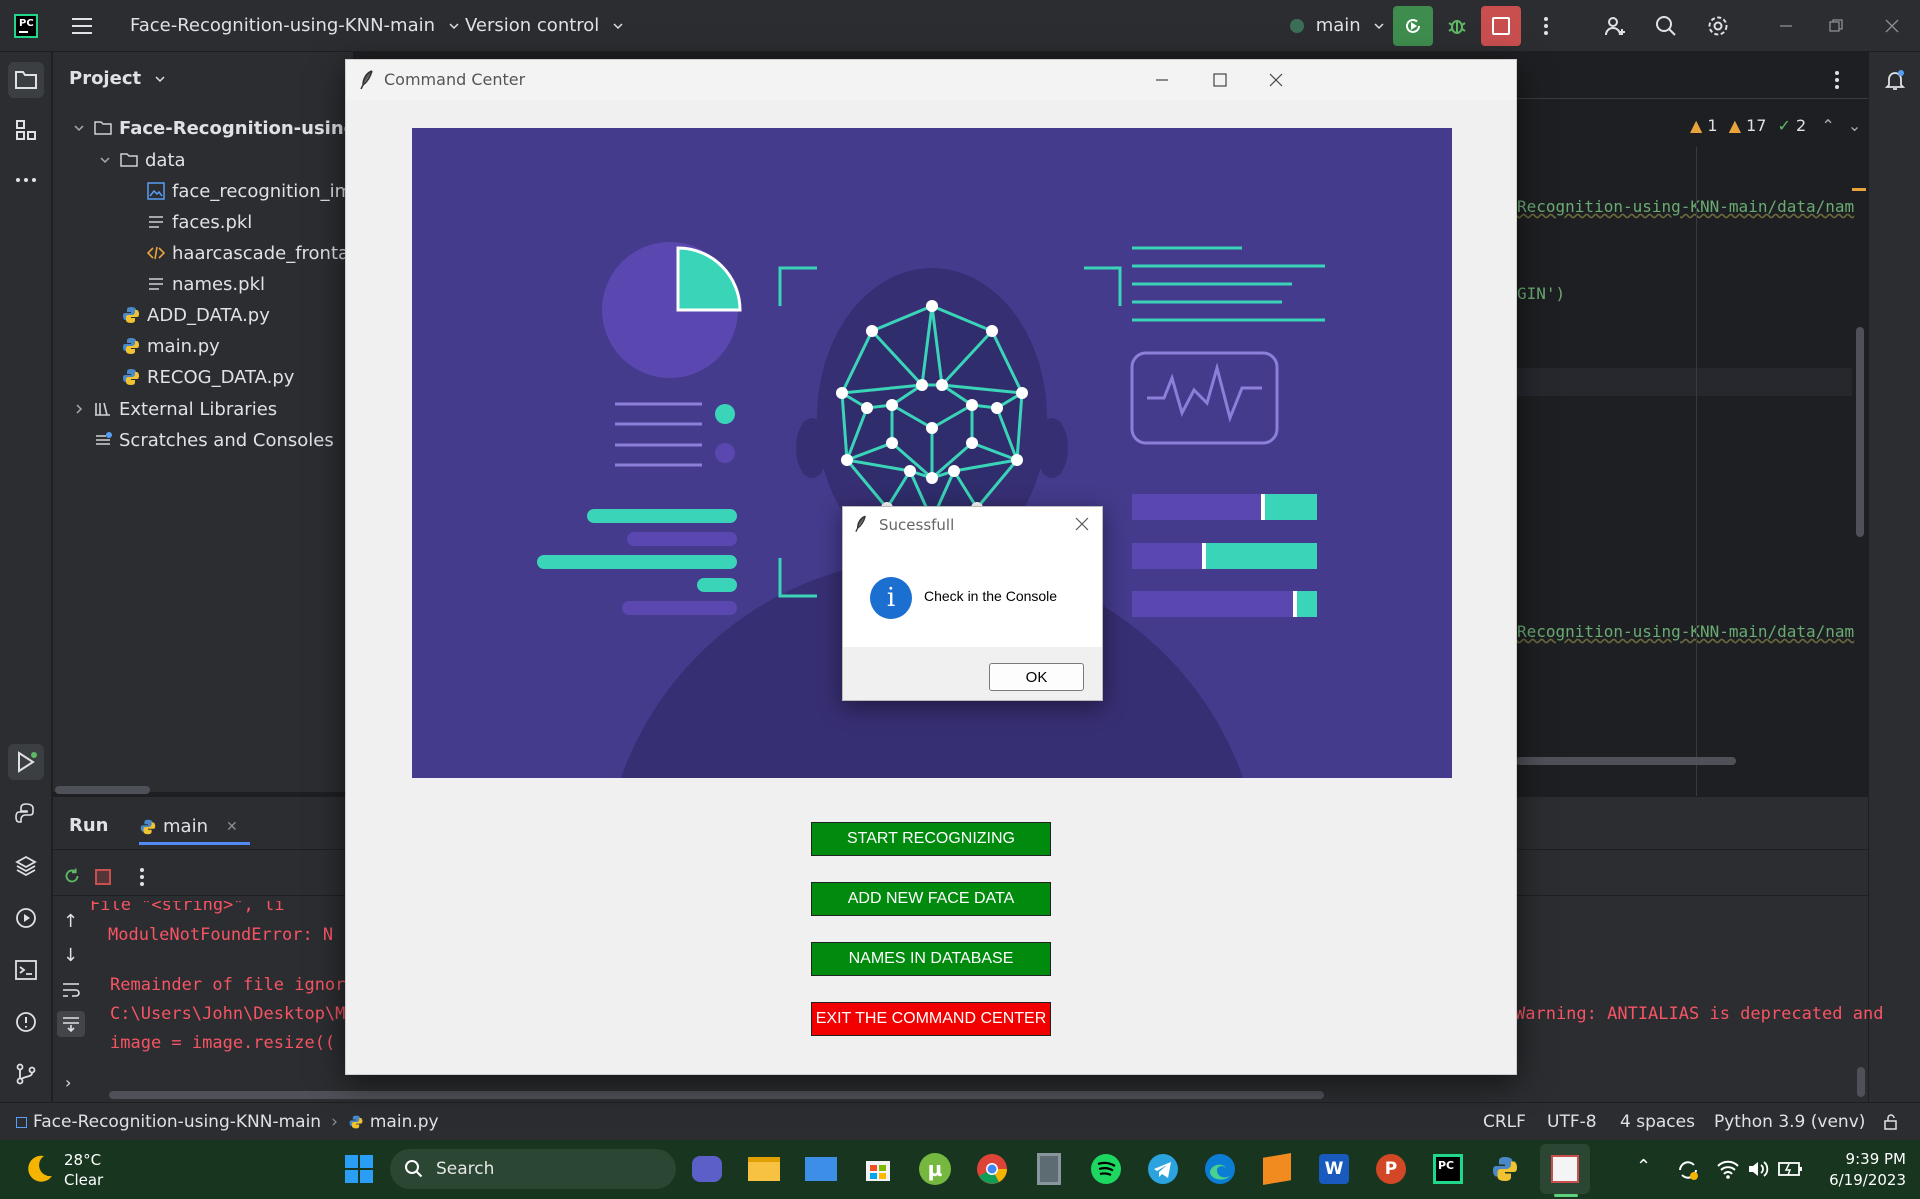 The width and height of the screenshot is (1920, 1199). I want to click on console-horizontal-scrollbar, so click(716, 1095).